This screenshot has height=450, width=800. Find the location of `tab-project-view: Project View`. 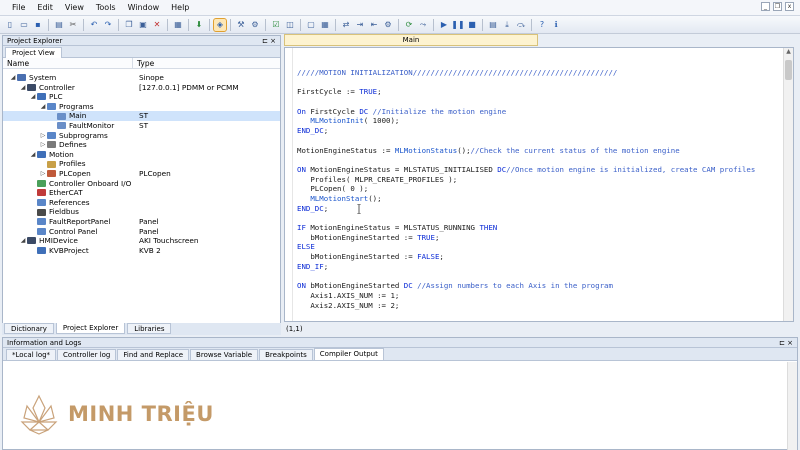

tab-project-view: Project View is located at coordinates (33, 52).